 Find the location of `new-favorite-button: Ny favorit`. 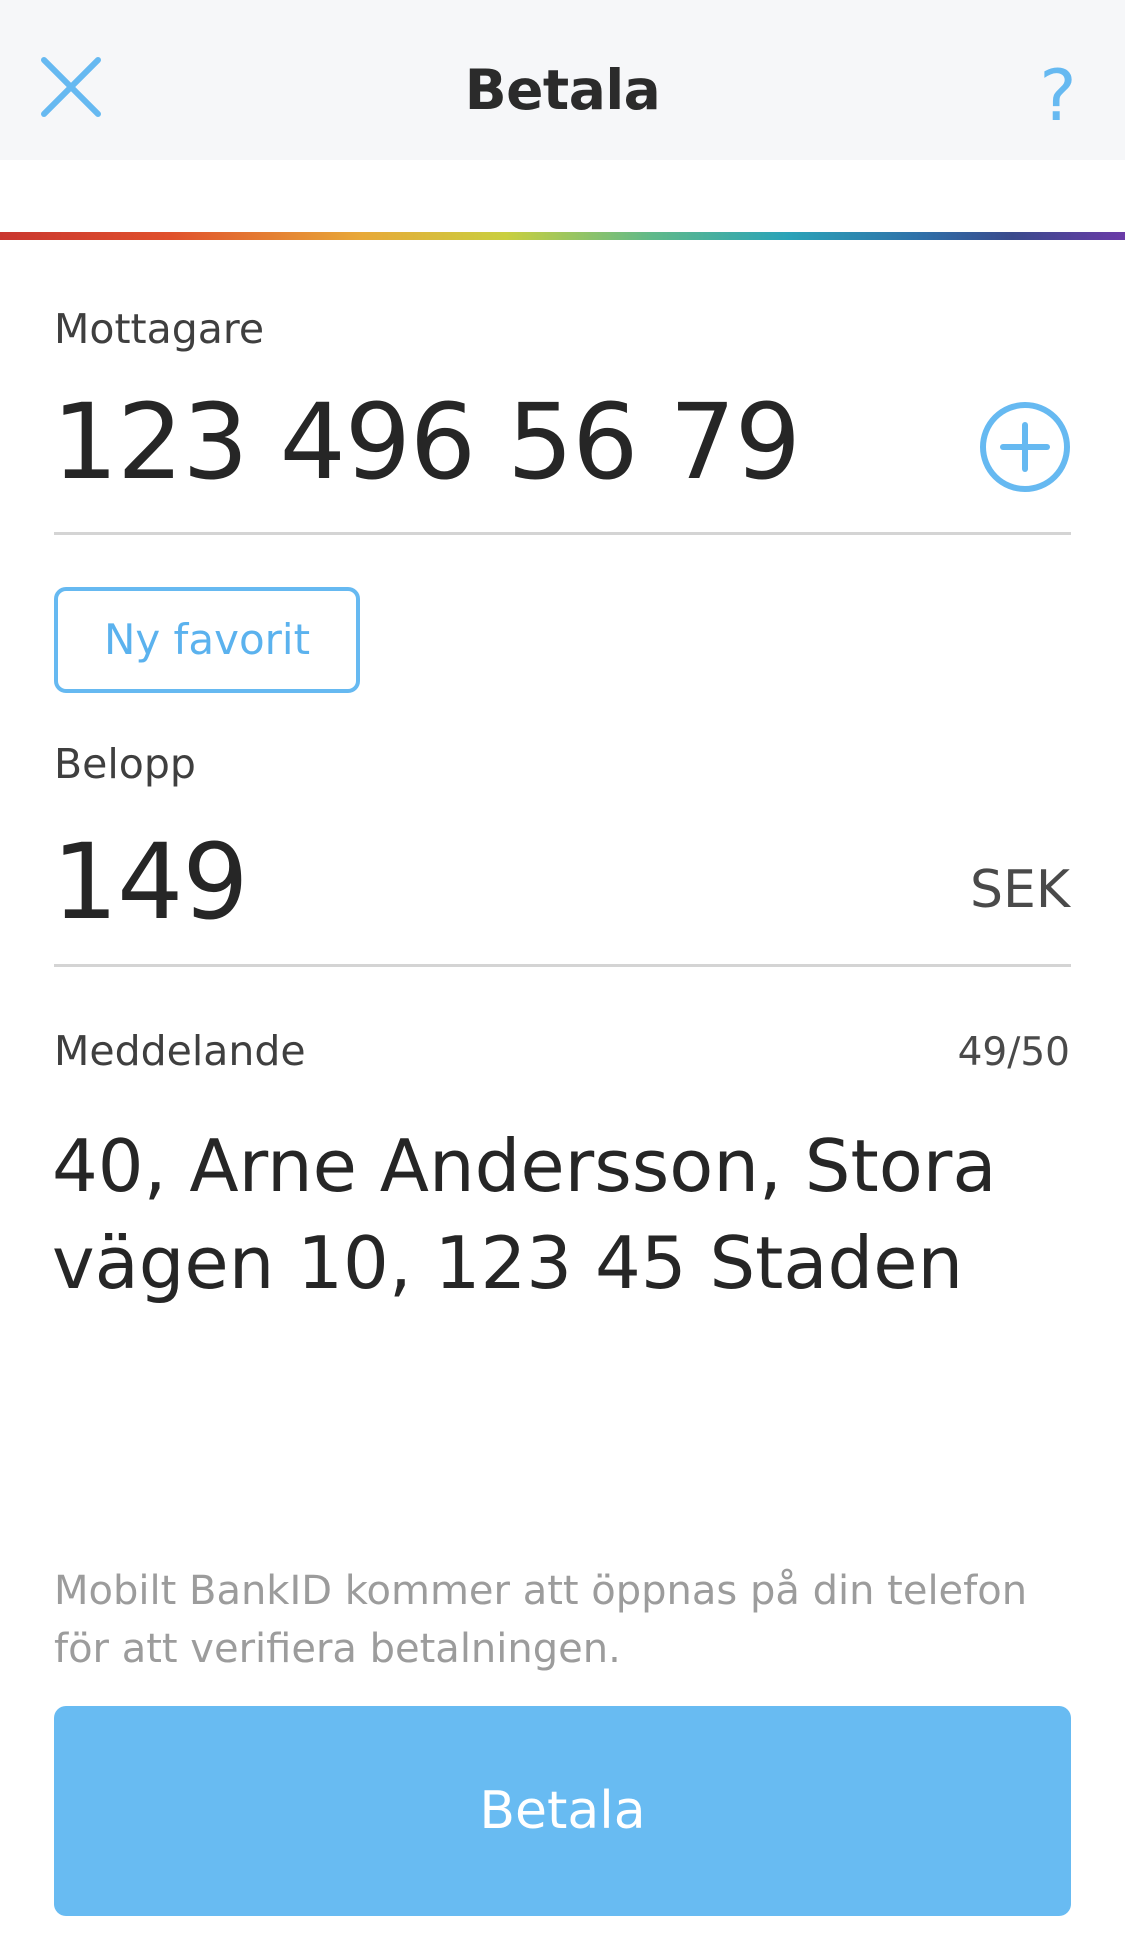

new-favorite-button: Ny favorit is located at coordinates (207, 640).